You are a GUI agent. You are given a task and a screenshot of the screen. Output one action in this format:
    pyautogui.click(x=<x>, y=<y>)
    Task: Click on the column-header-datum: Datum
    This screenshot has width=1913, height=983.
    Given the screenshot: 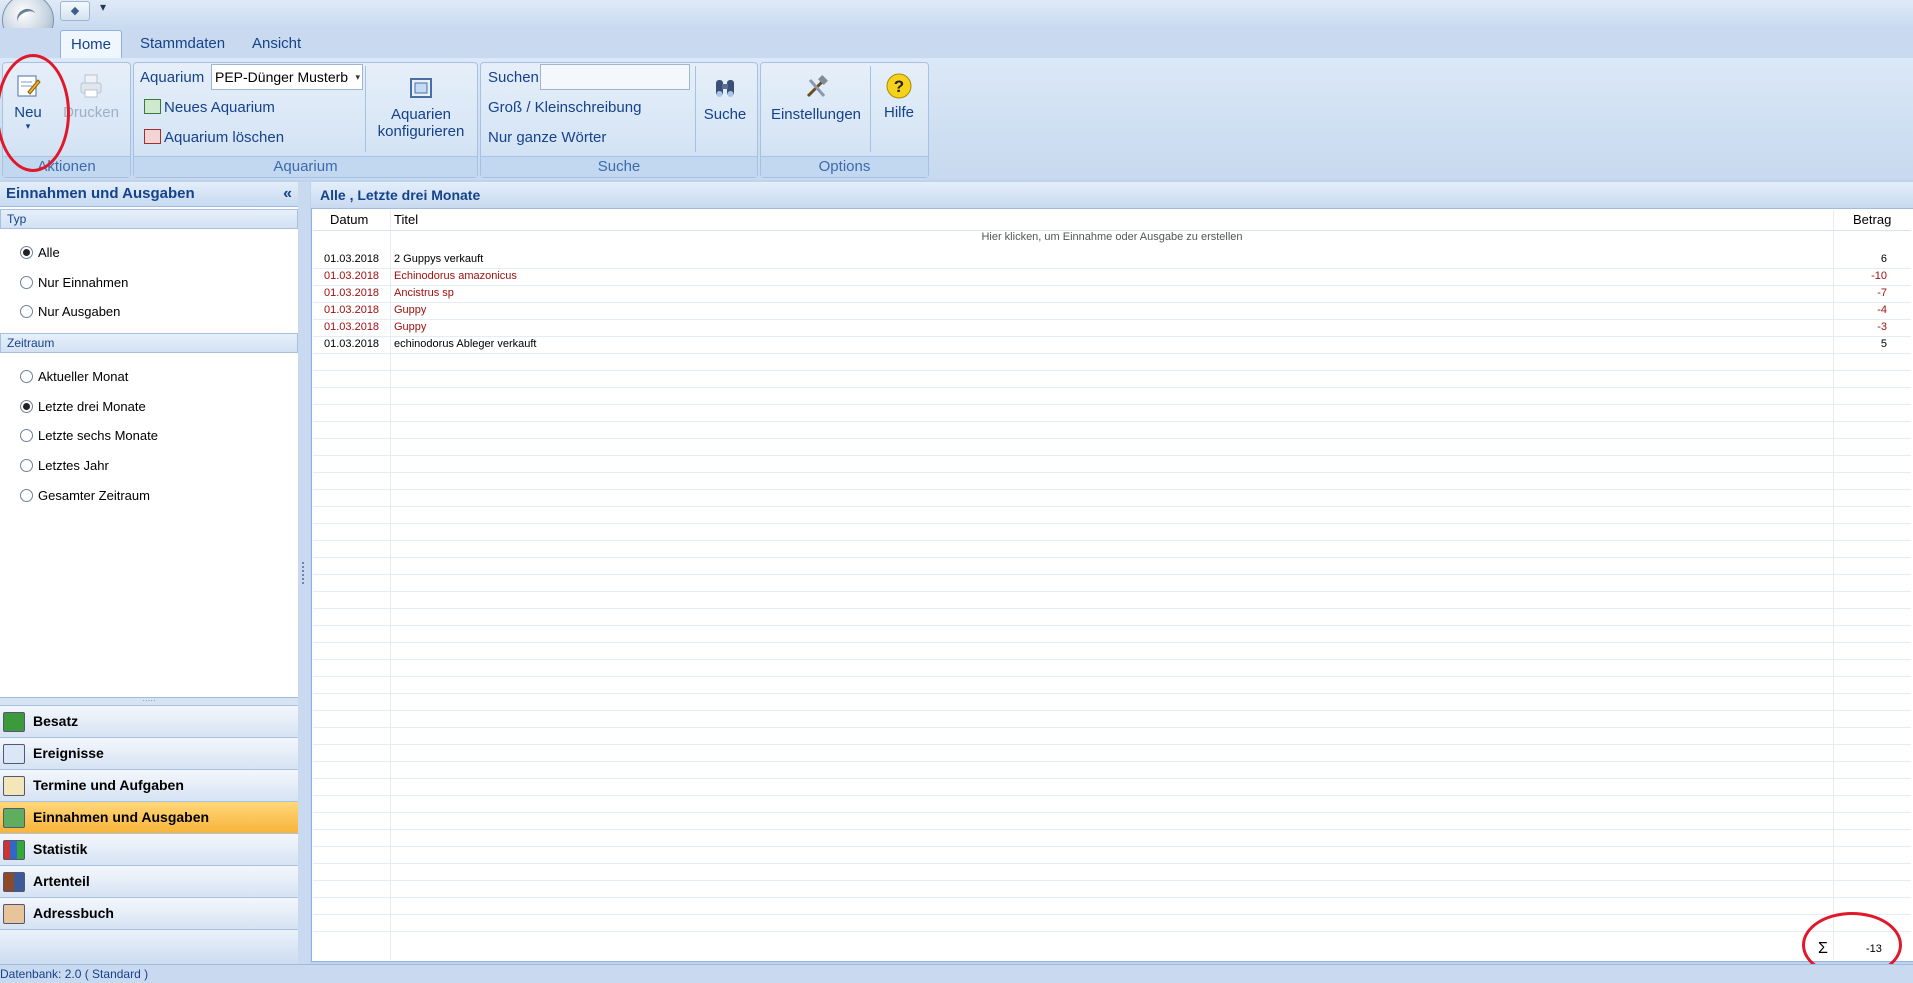 What is the action you would take?
    pyautogui.click(x=349, y=219)
    